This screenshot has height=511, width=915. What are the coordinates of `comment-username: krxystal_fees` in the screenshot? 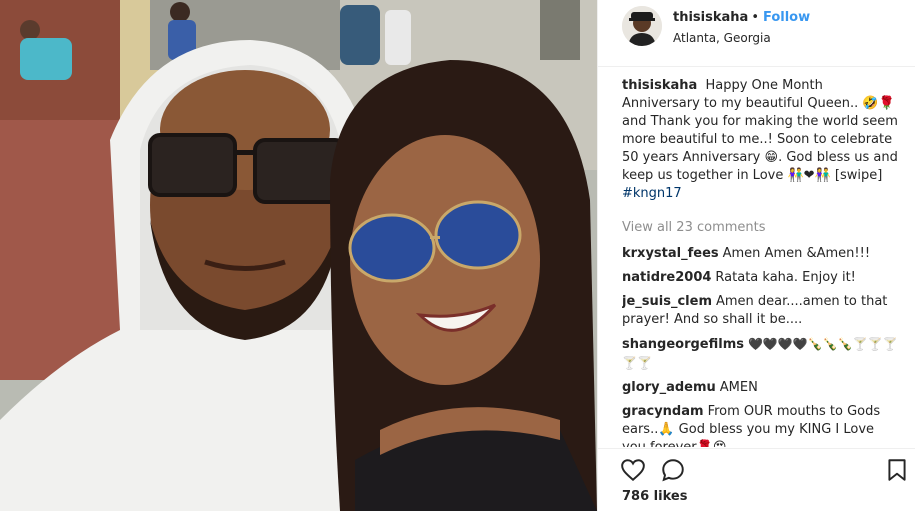 It's located at (670, 253).